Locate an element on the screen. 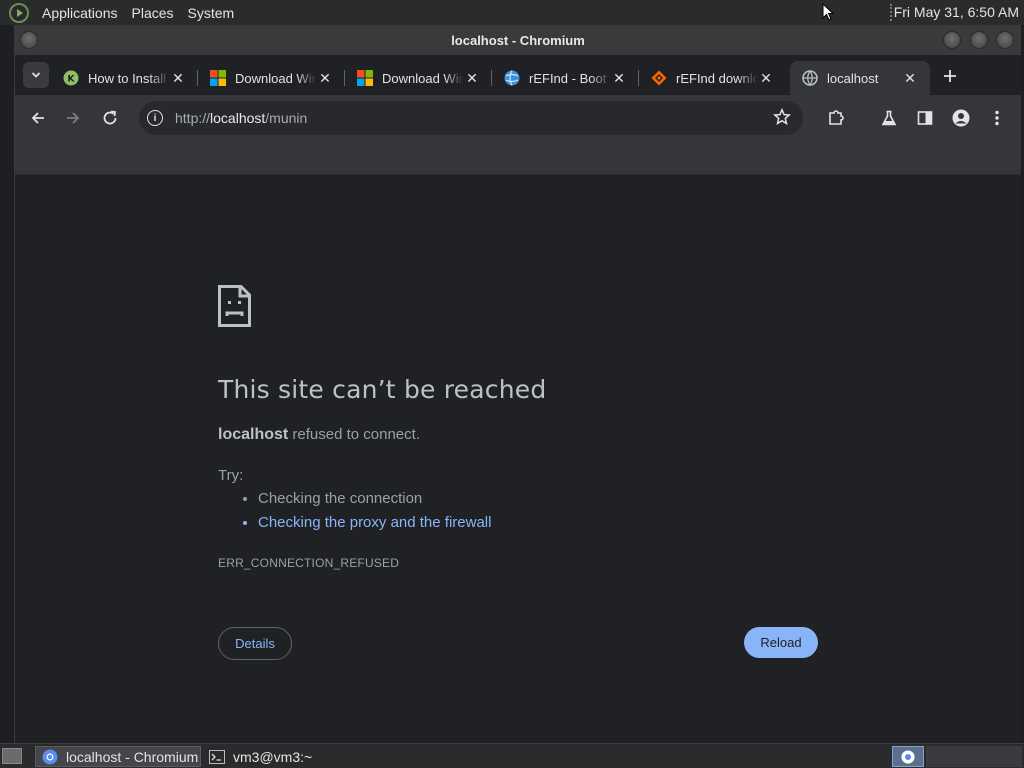  suggestion-check-proxy-link: Checking the proxy and the firewall is located at coordinates (366, 525).